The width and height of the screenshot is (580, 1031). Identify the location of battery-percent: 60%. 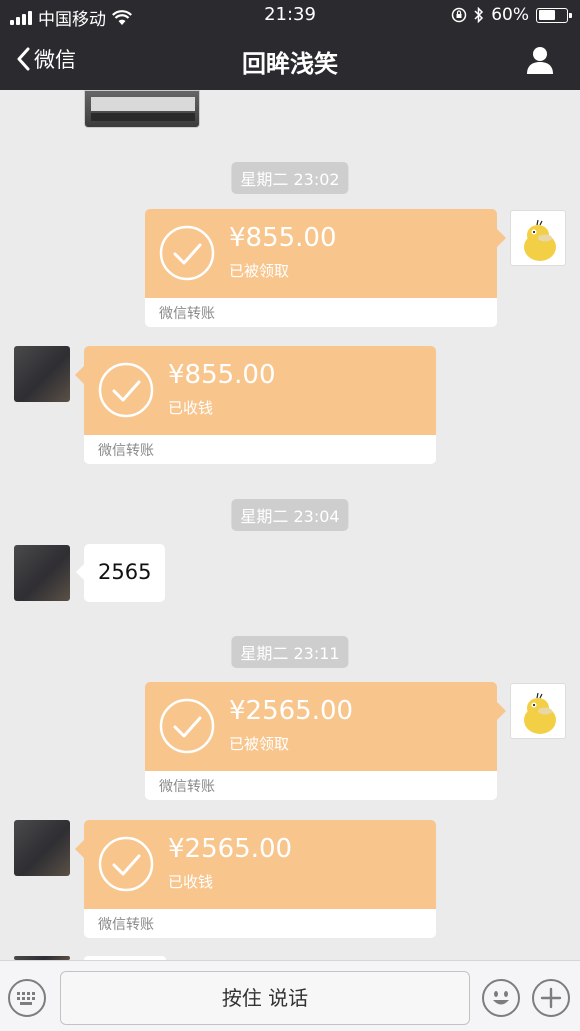
(510, 15).